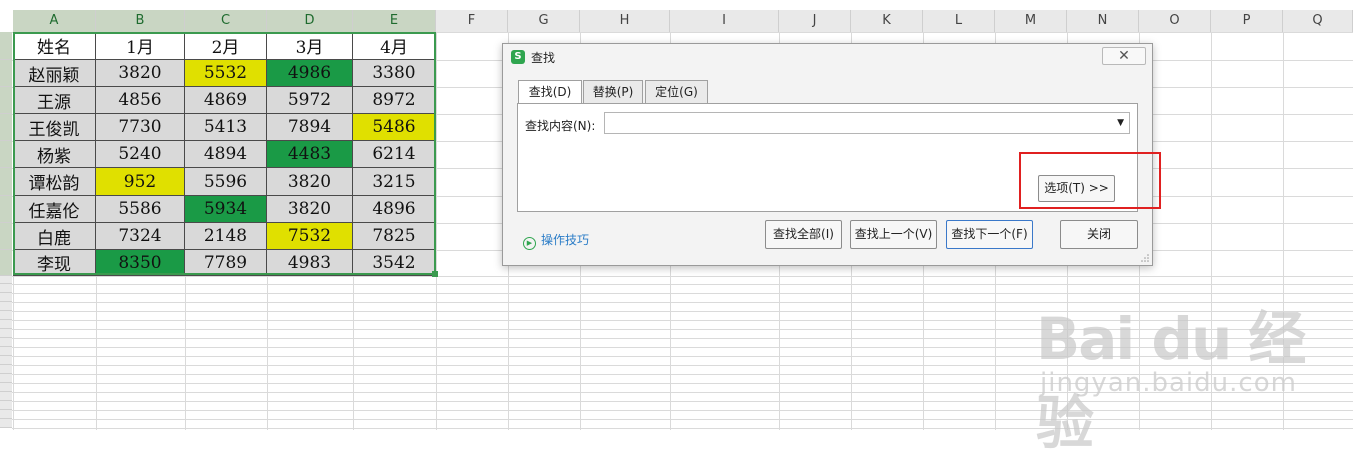 The image size is (1353, 460). Describe the element at coordinates (959, 21) in the screenshot. I see `column-header-l: L` at that location.